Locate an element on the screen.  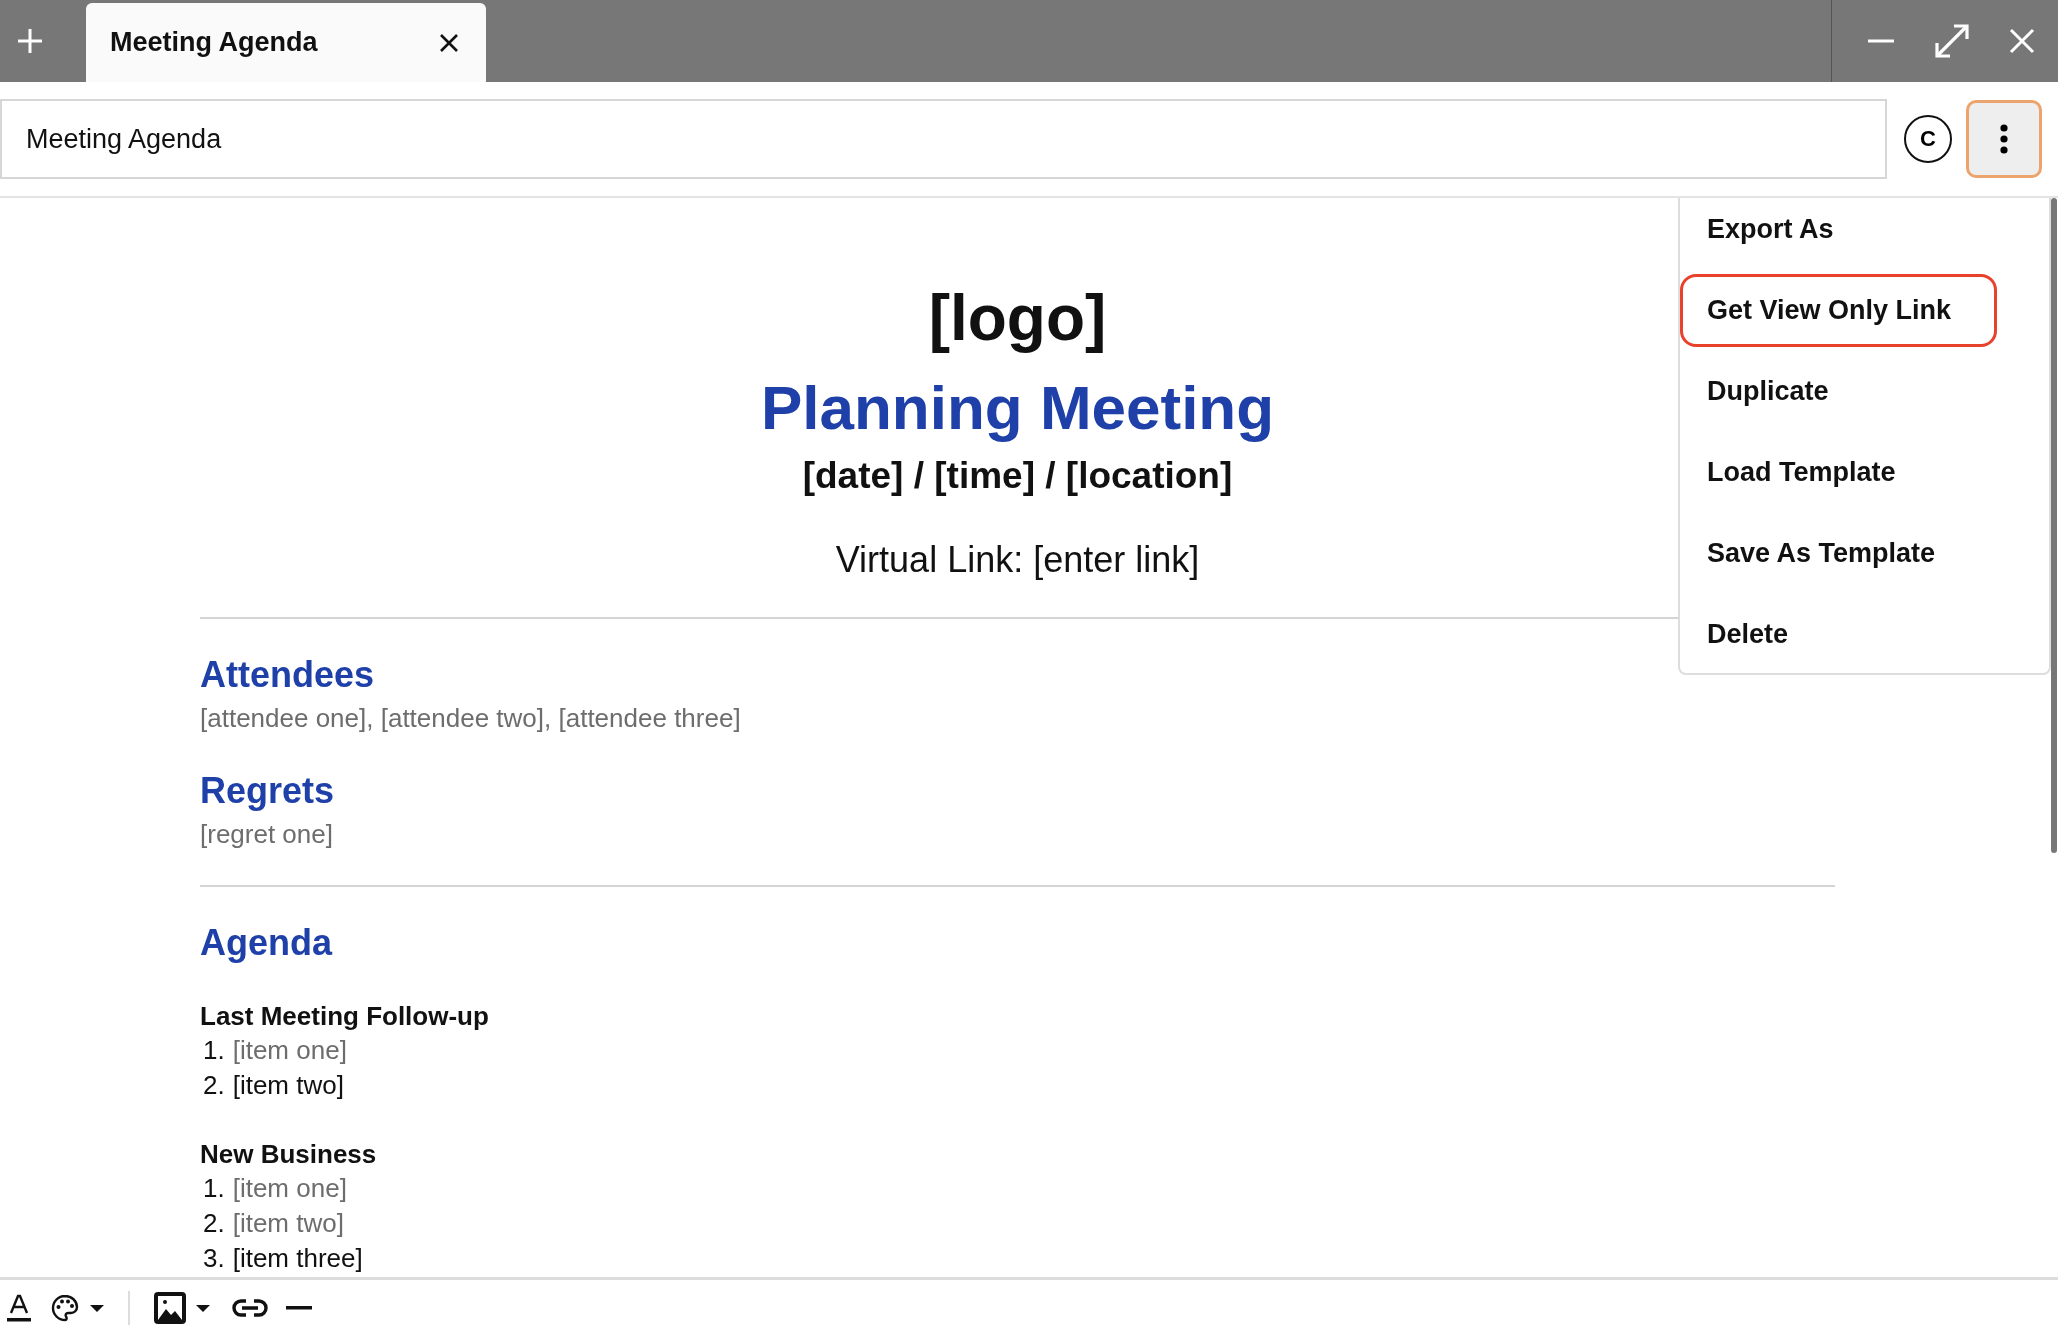
expand-icon is located at coordinates (1952, 41).